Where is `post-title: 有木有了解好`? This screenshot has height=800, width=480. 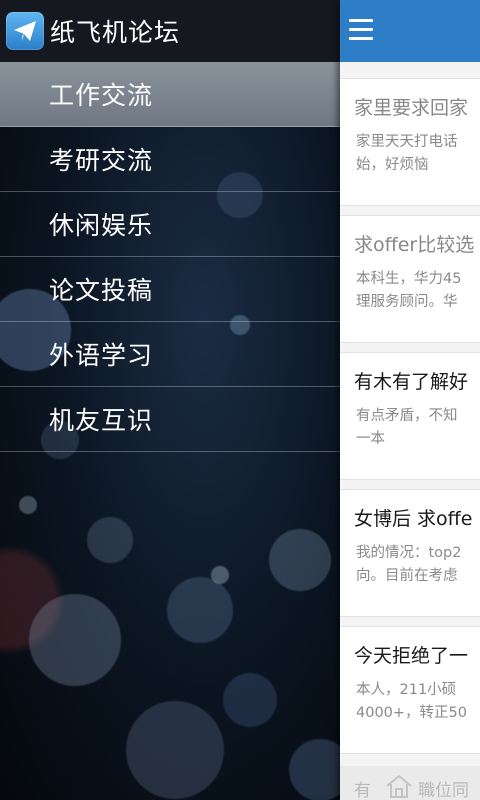 post-title: 有木有了解好 is located at coordinates (411, 382).